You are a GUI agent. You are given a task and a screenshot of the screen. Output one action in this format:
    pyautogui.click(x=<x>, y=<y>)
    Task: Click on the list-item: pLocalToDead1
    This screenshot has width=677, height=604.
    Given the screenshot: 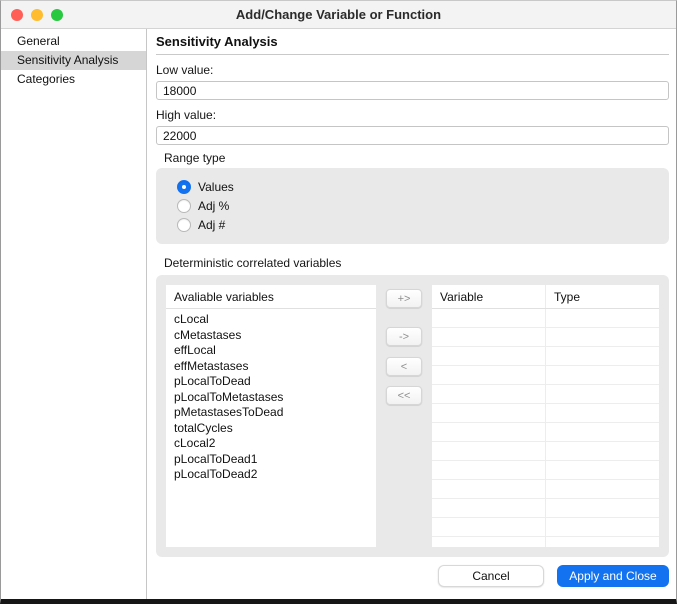 What is the action you would take?
    pyautogui.click(x=271, y=460)
    